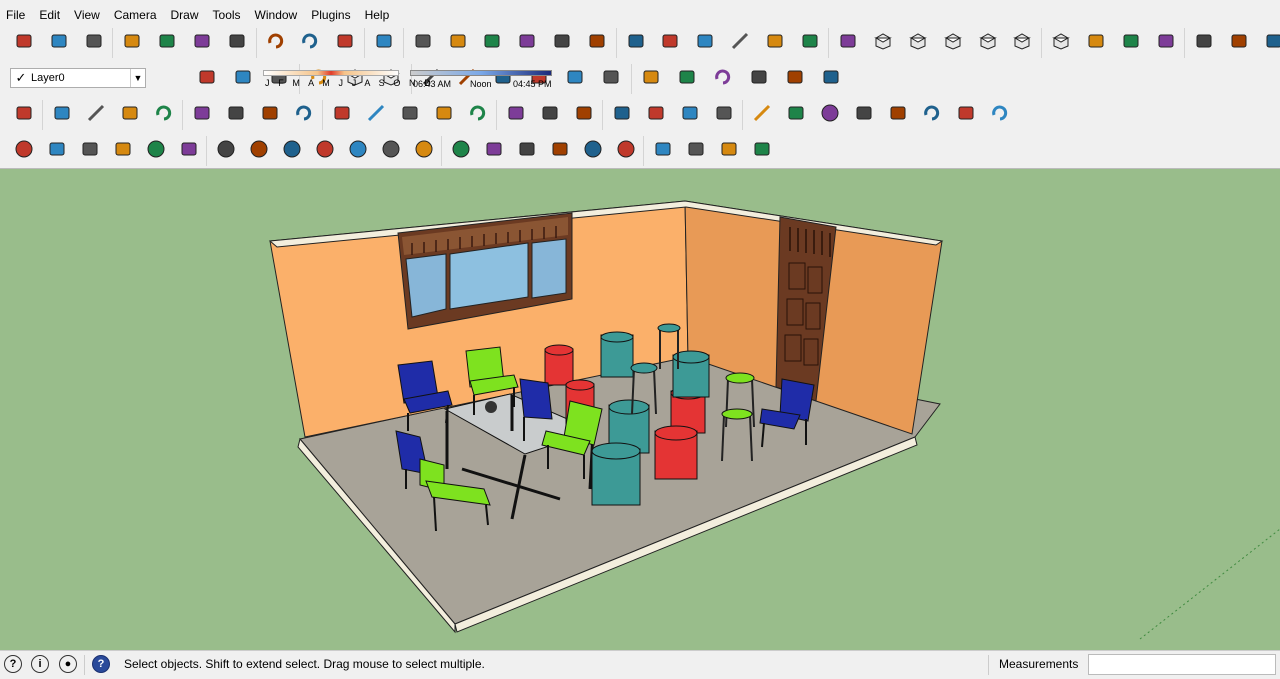 The height and width of the screenshot is (679, 1280). I want to click on print-icon, so click(345, 41).